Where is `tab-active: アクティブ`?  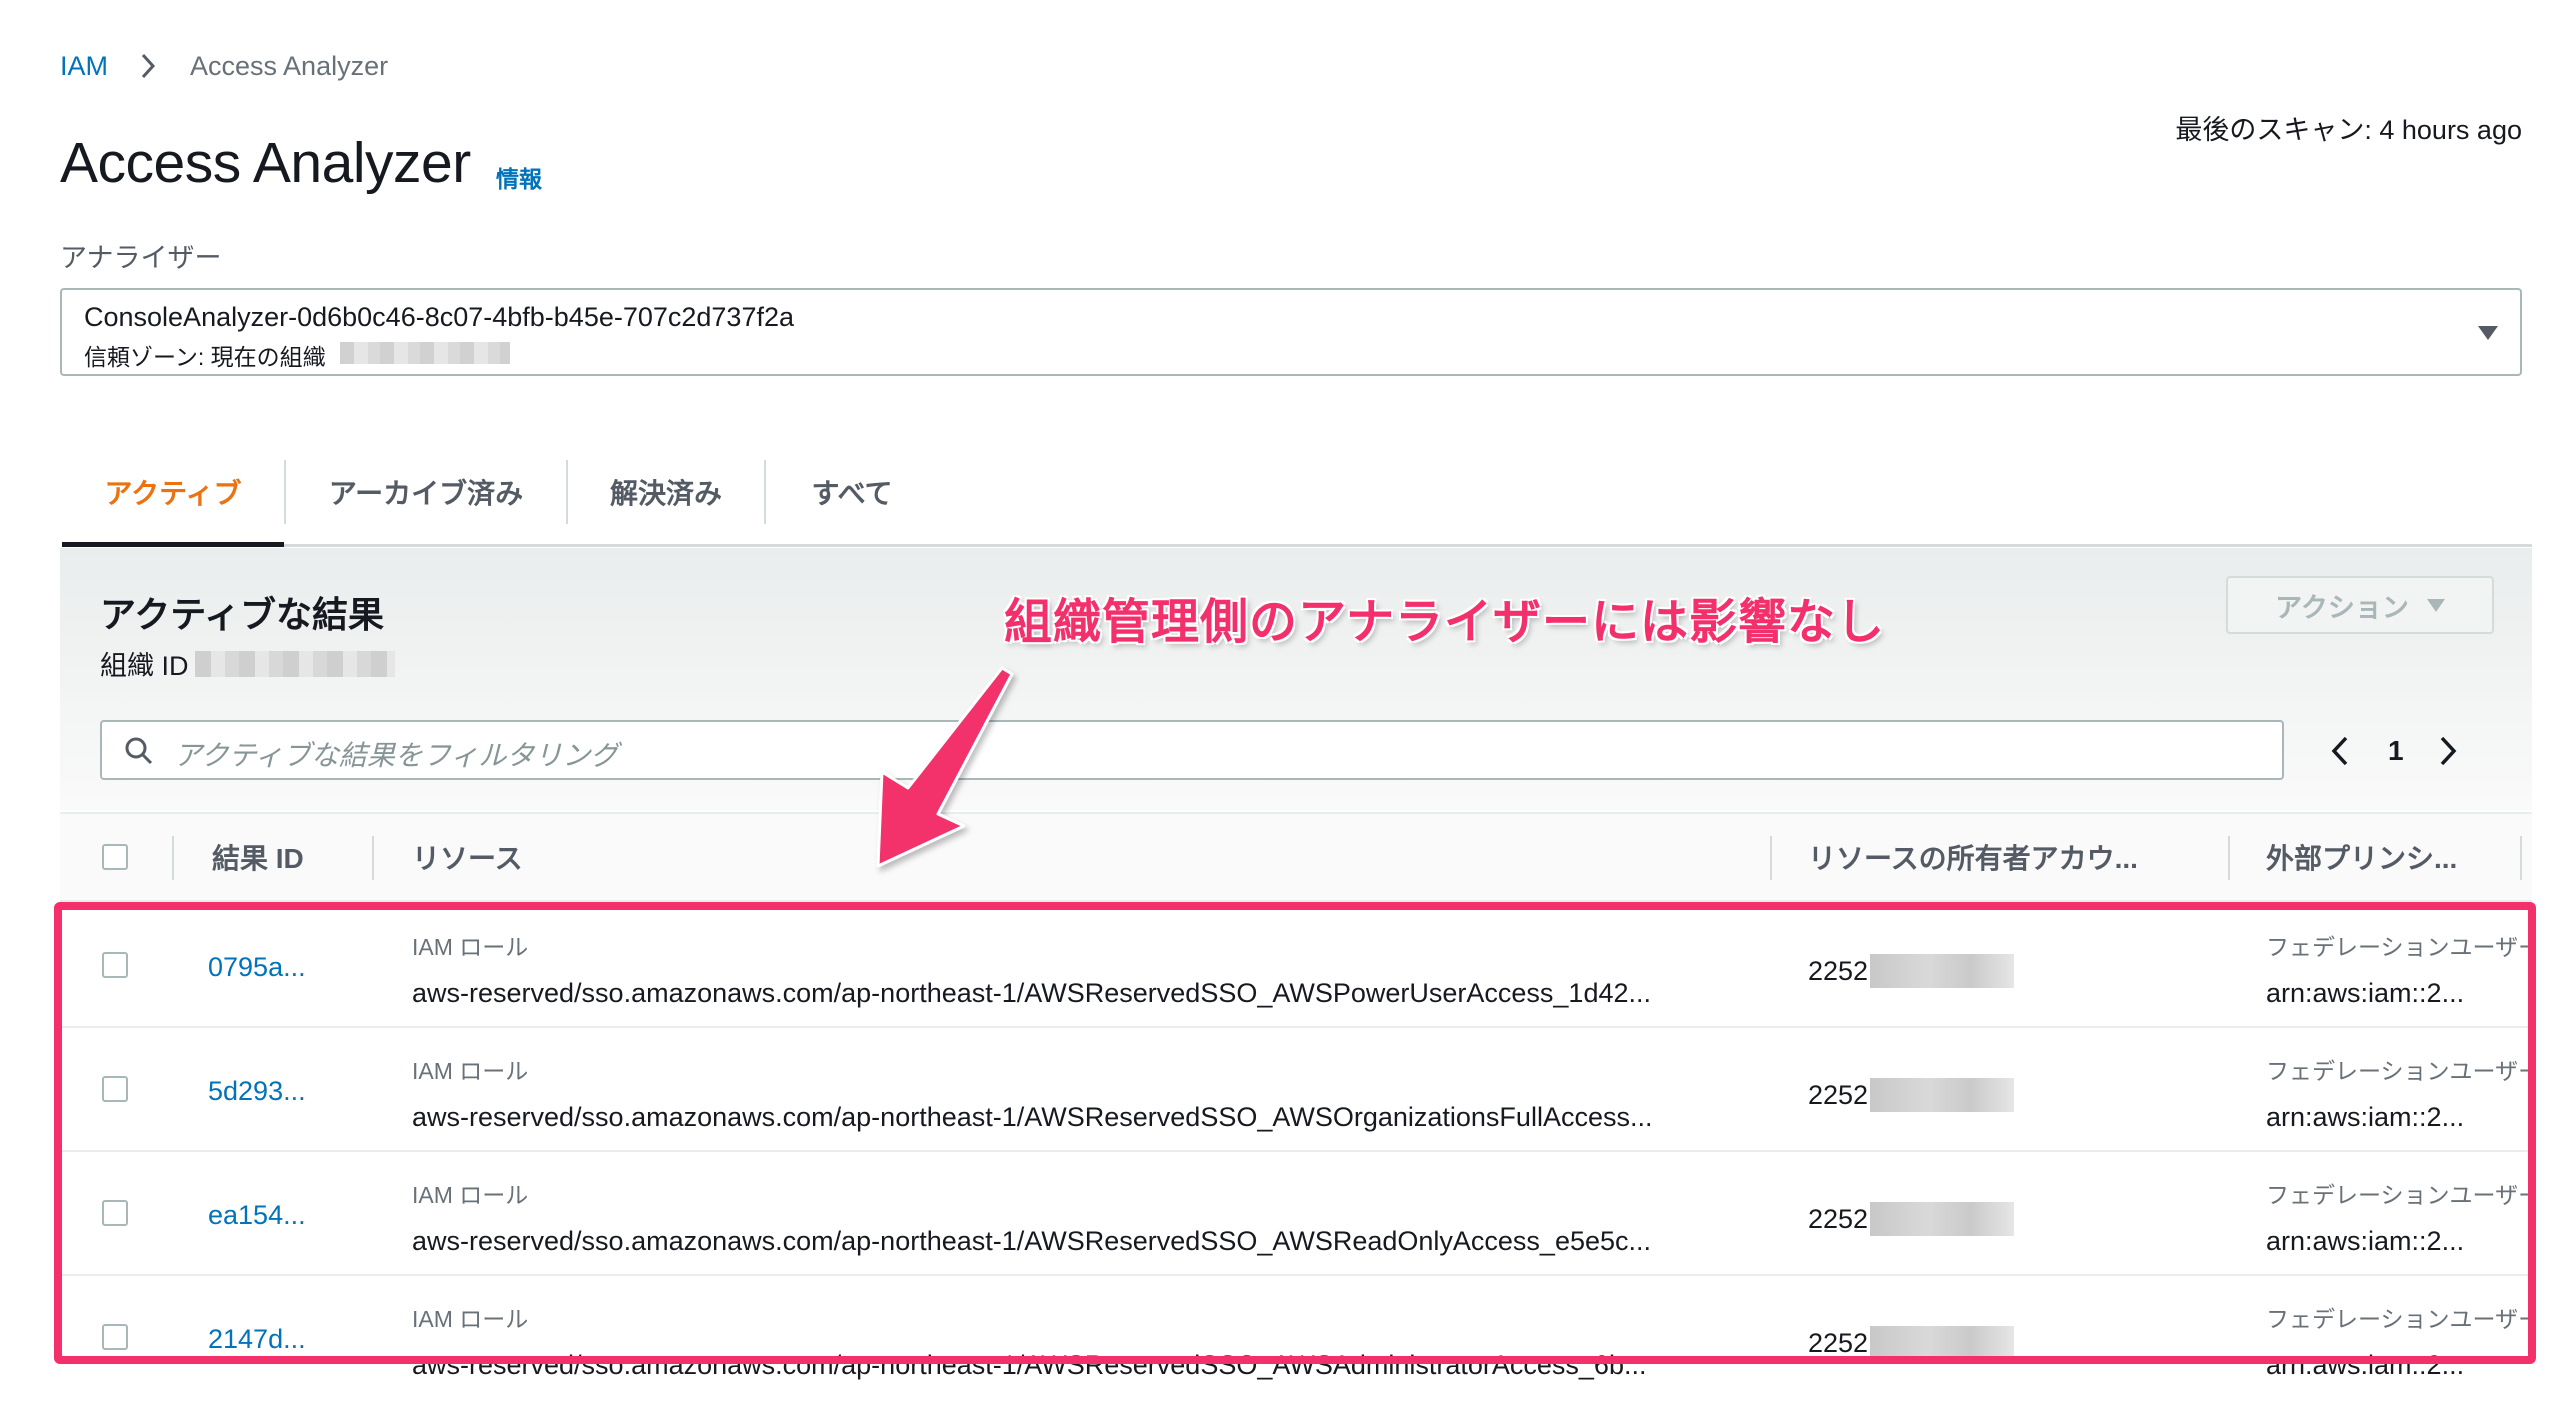 tab-active: アクティブ is located at coordinates (173, 493).